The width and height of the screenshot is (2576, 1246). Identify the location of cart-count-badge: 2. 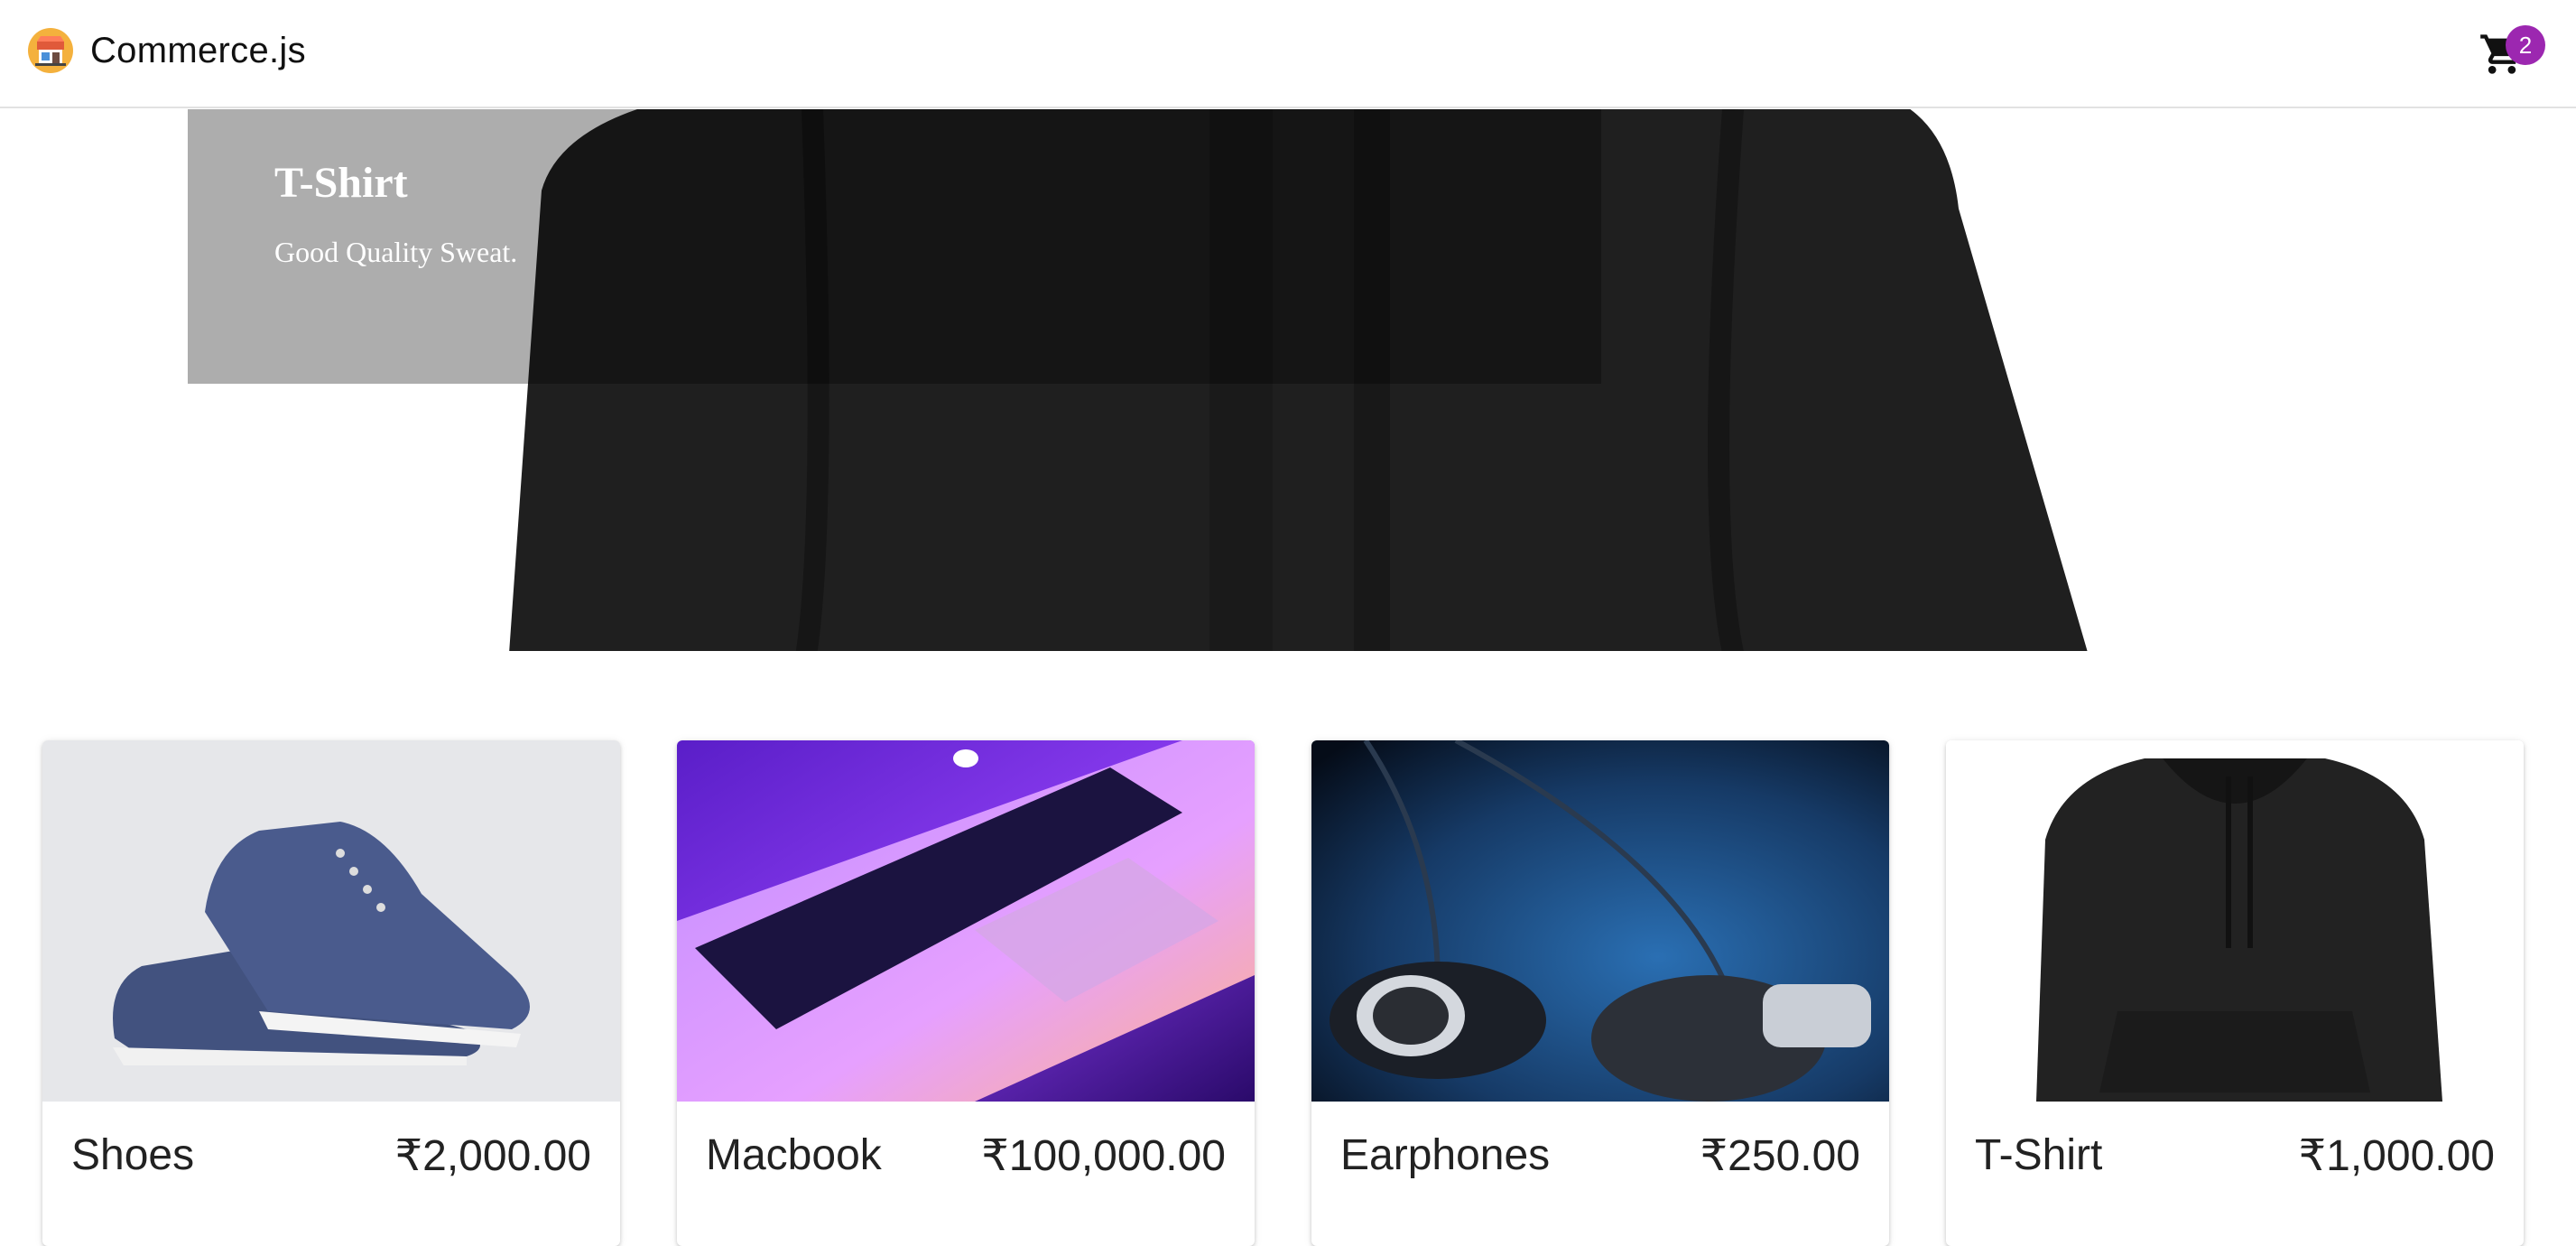
(2525, 45).